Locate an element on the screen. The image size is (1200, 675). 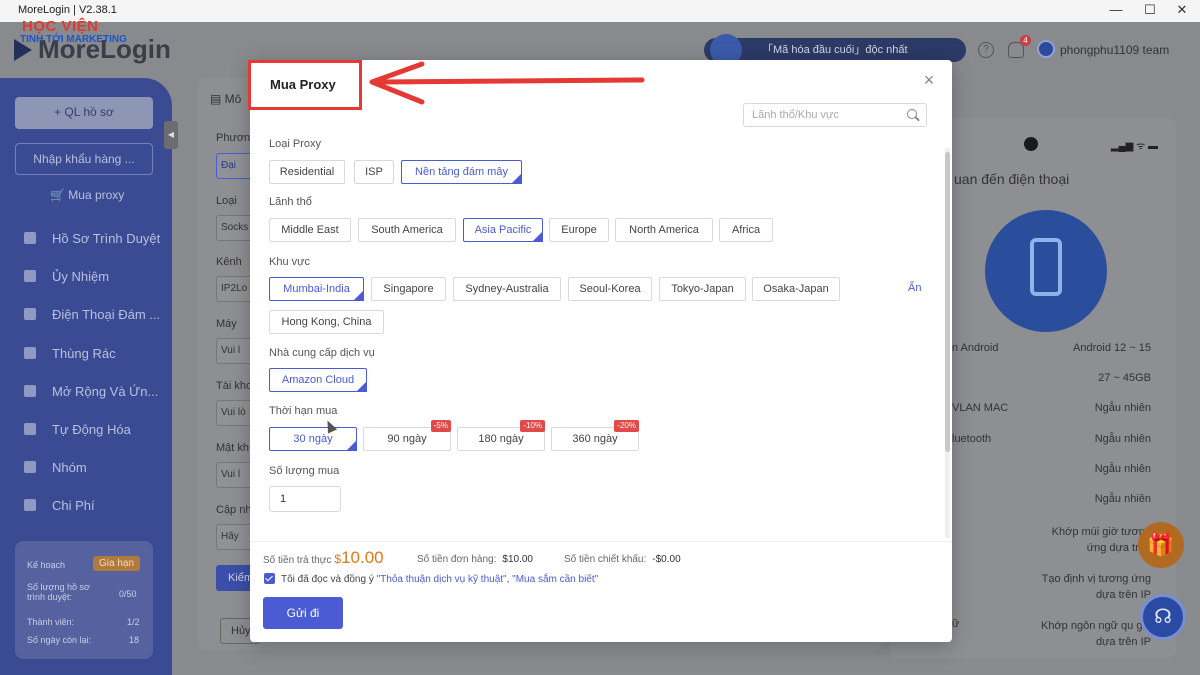
spec-label: n Android is located at coordinates (975, 348).